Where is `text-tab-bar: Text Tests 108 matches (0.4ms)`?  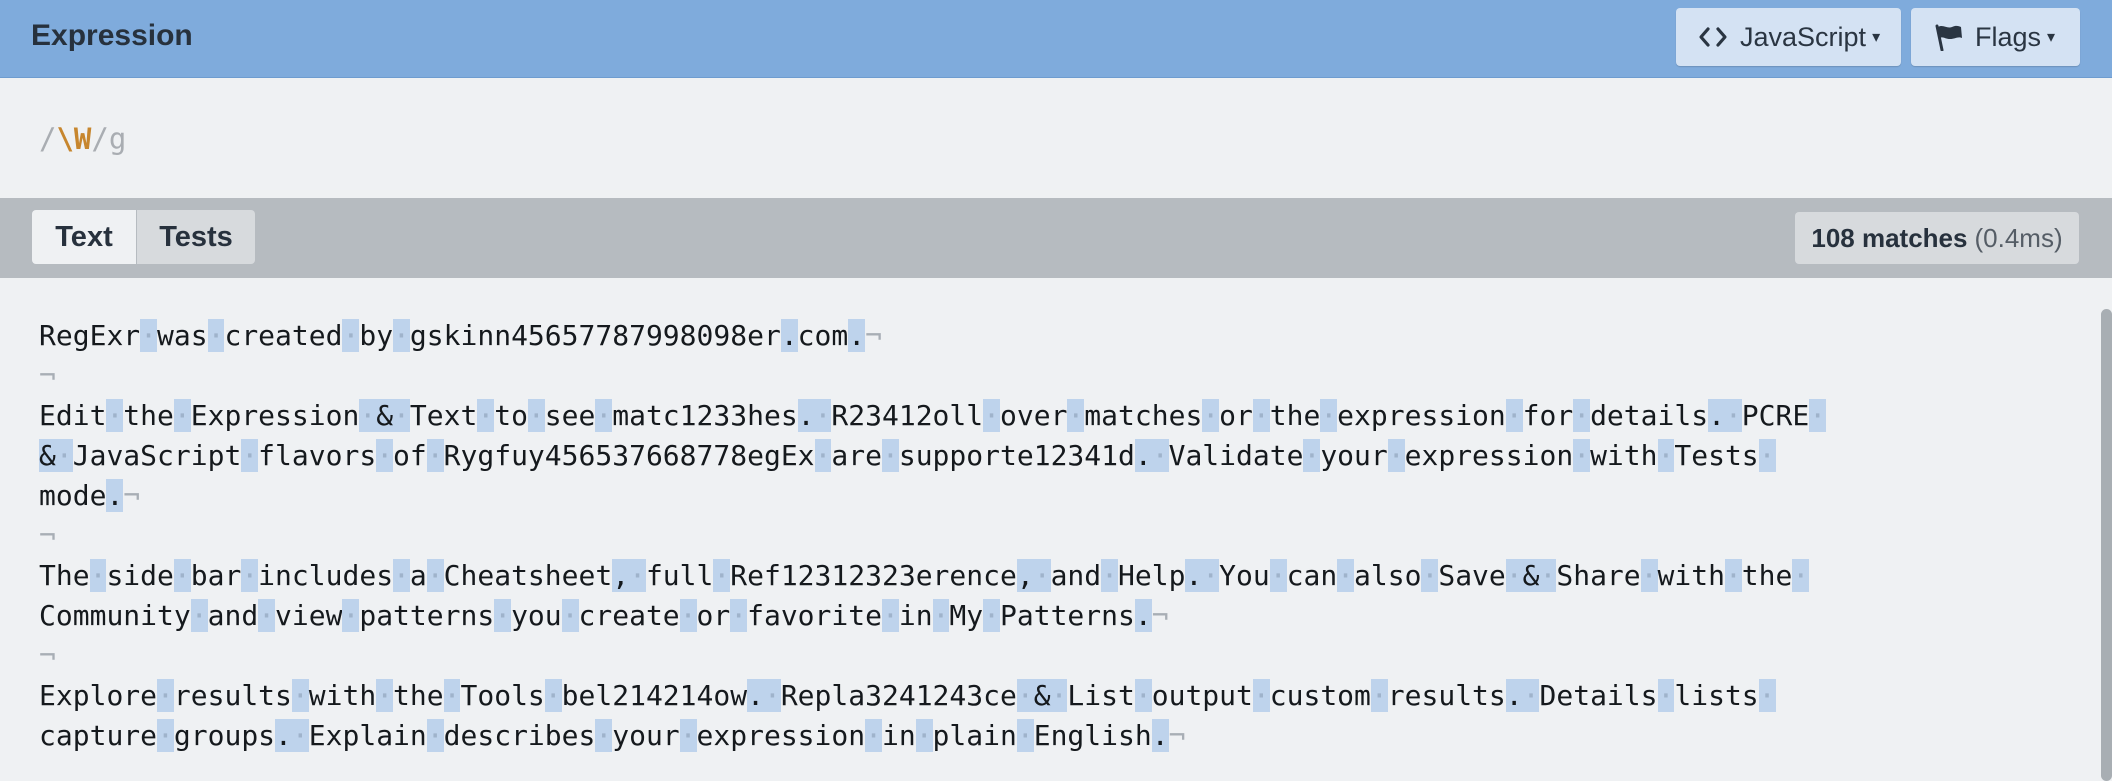 text-tab-bar: Text Tests 108 matches (0.4ms) is located at coordinates (1056, 238).